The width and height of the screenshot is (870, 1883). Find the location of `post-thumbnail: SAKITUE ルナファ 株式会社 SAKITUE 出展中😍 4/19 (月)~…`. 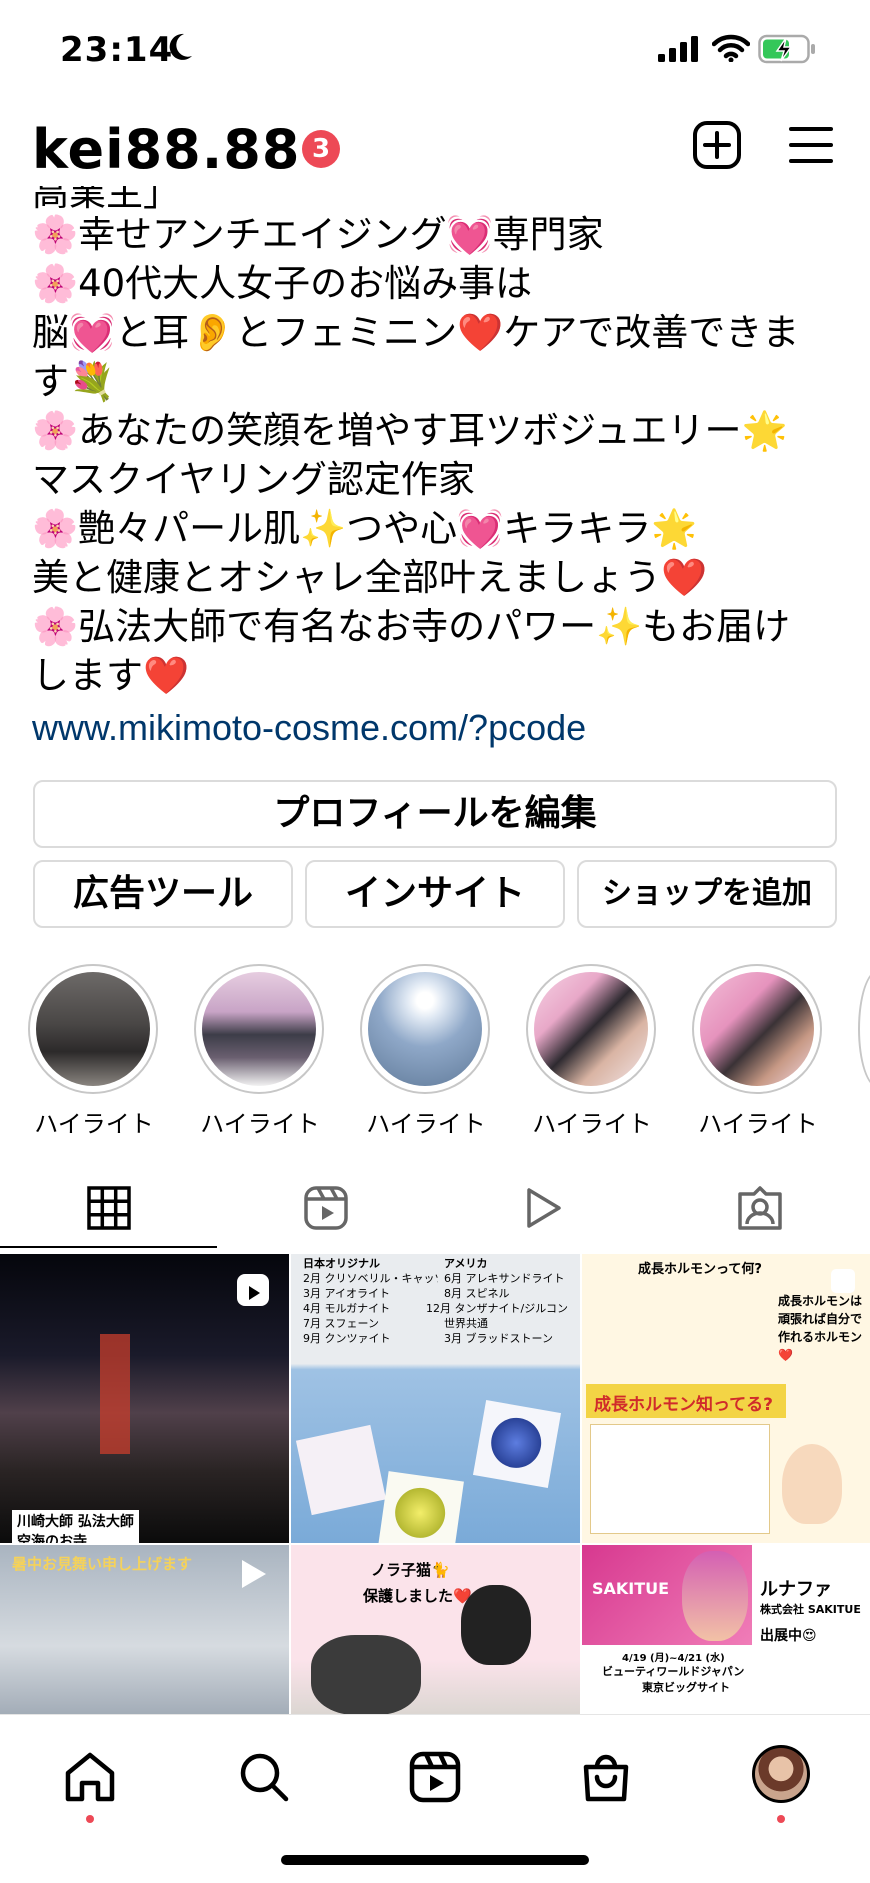

post-thumbnail: SAKITUE ルナファ 株式会社 SAKITUE 出展中😍 4/19 (月)~… is located at coordinates (726, 1629).